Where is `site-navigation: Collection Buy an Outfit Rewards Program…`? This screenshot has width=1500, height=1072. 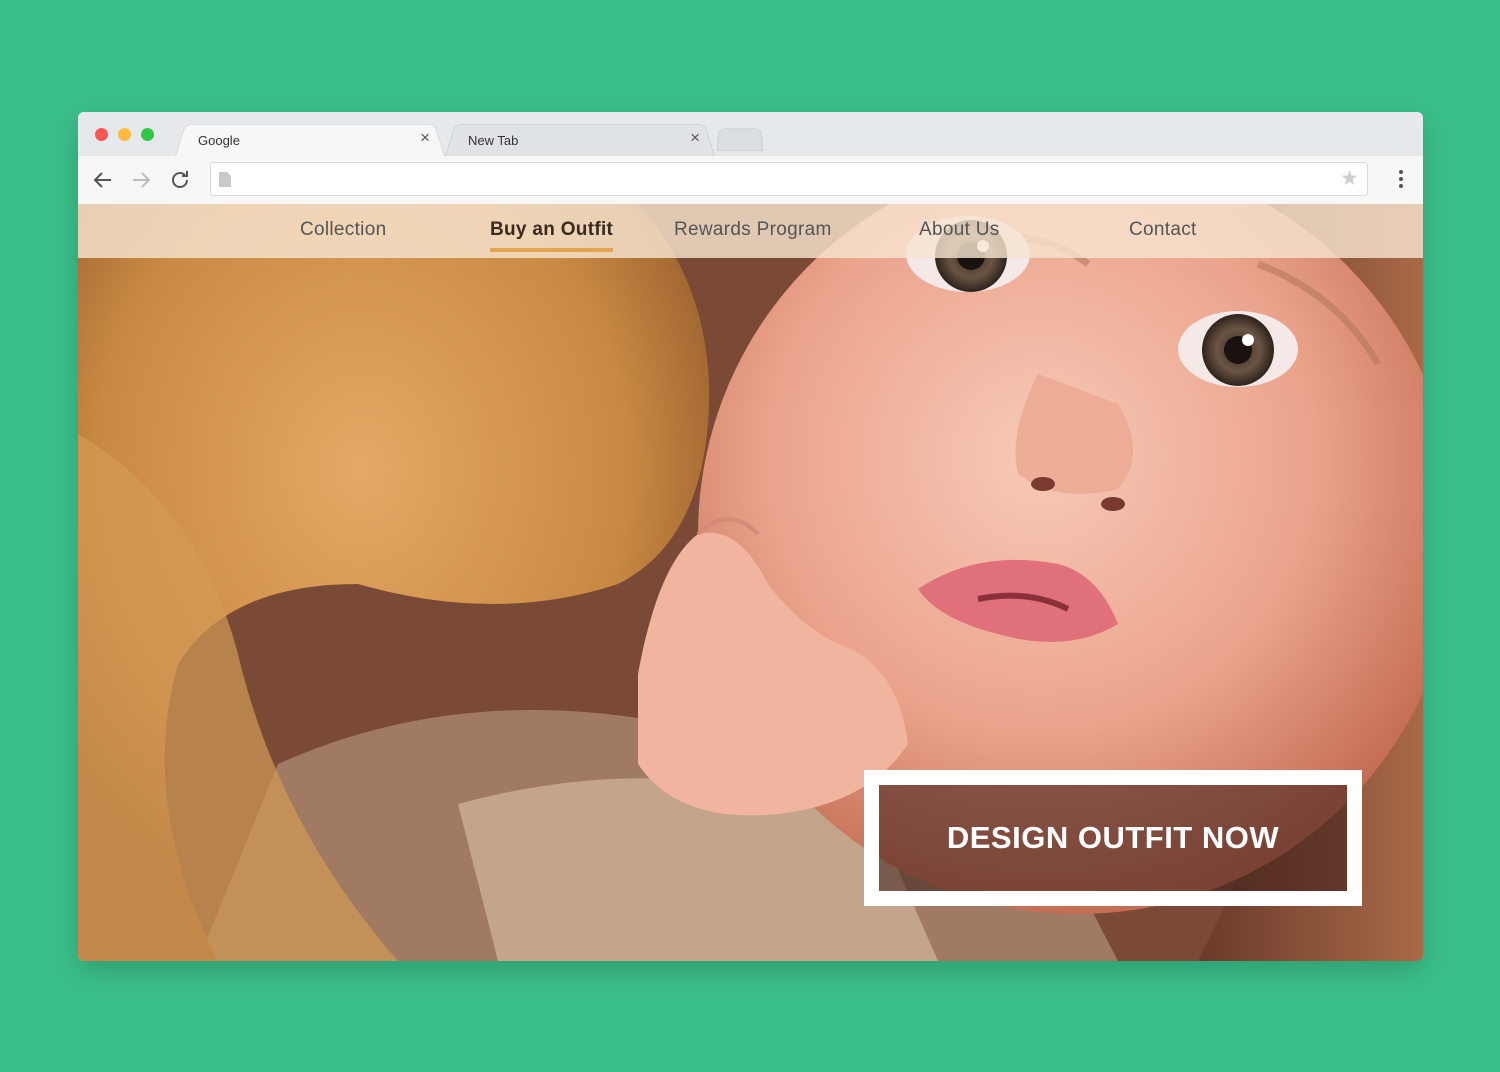 site-navigation: Collection Buy an Outfit Rewards Program… is located at coordinates (750, 231).